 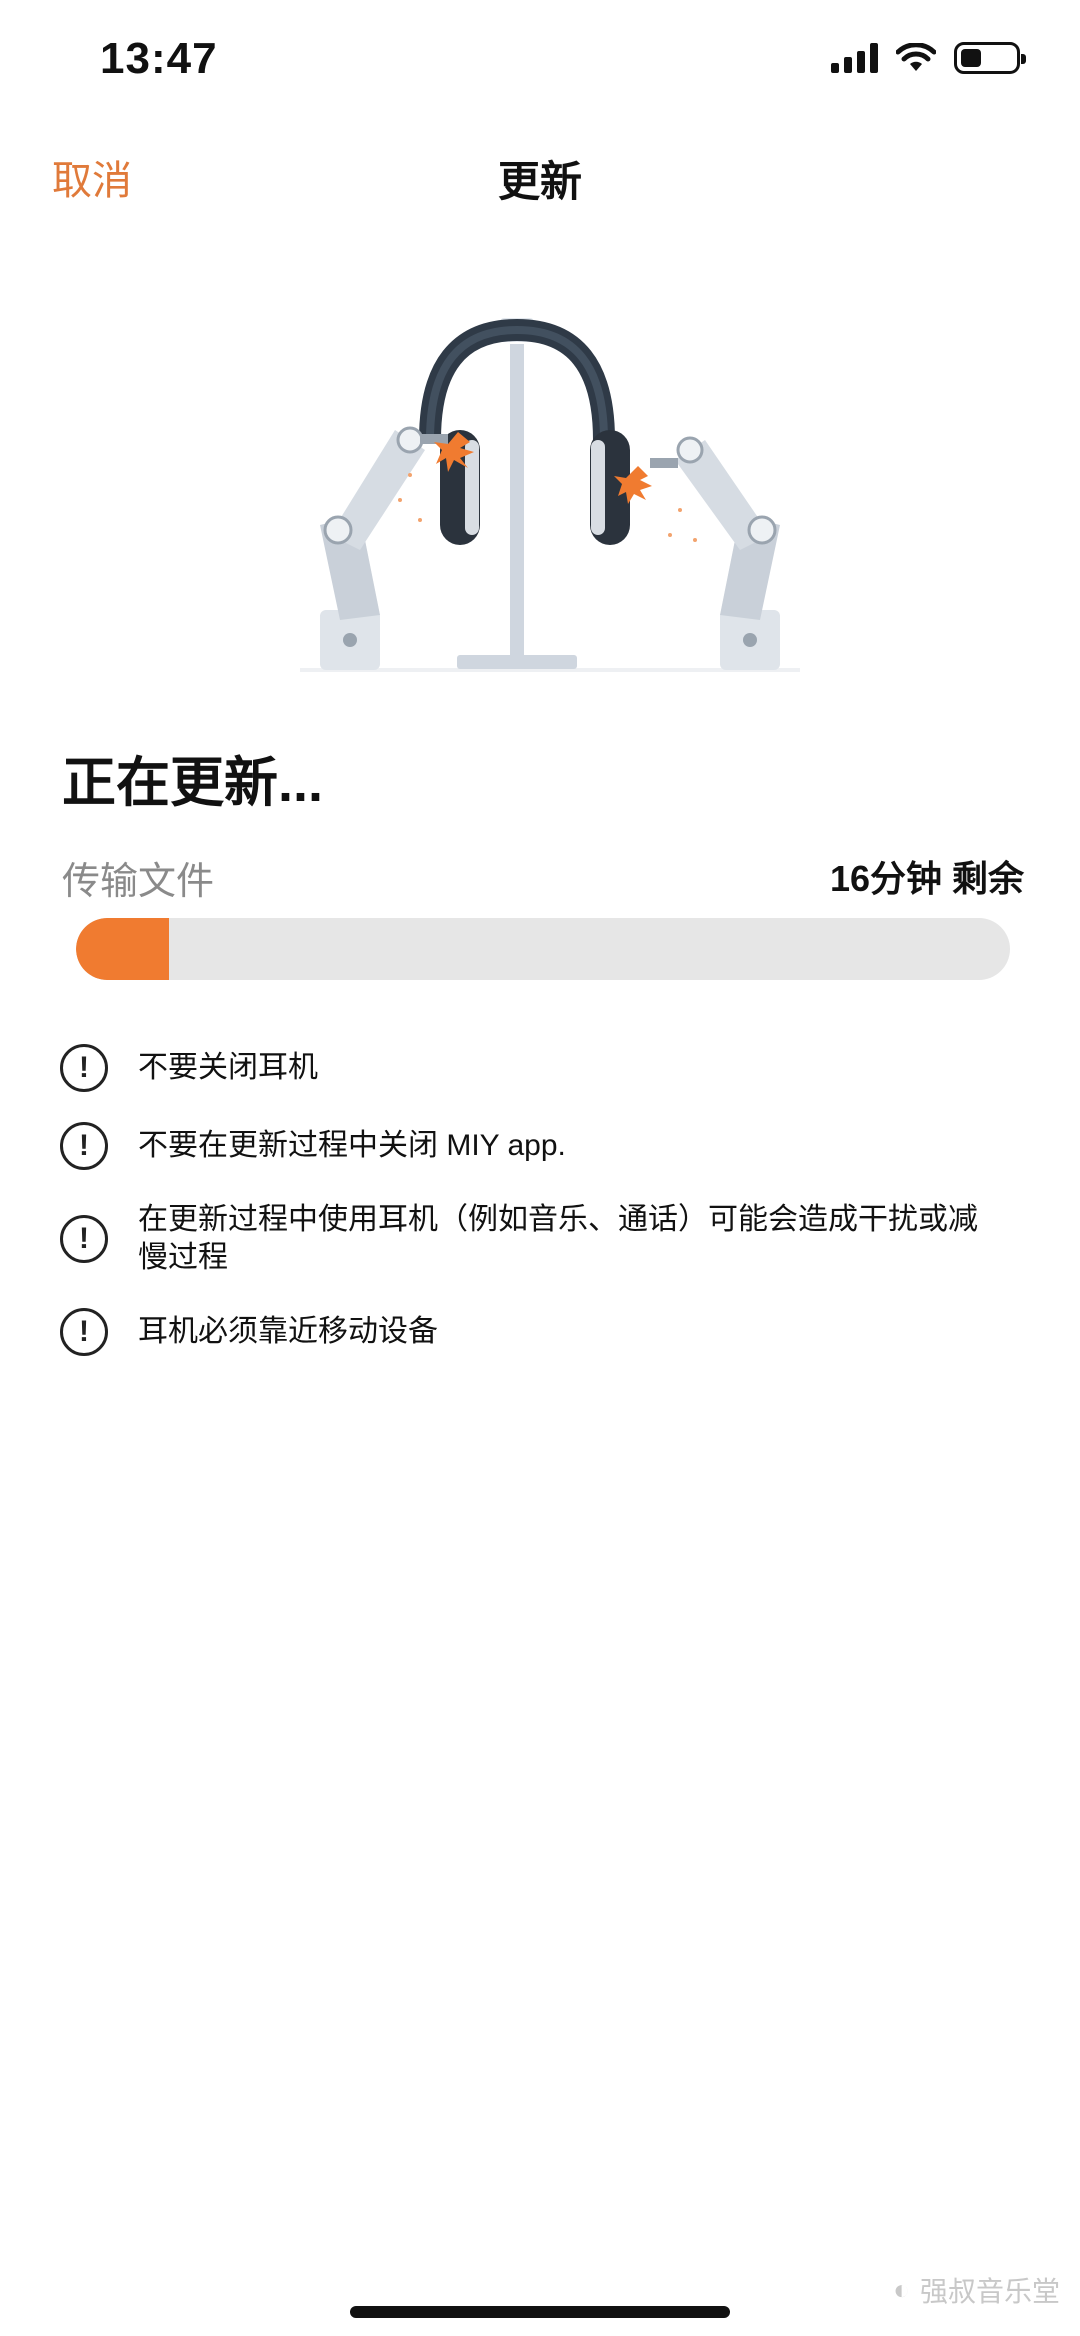 I want to click on watermark: ◐ 强叔音乐堂, so click(x=976, y=2290).